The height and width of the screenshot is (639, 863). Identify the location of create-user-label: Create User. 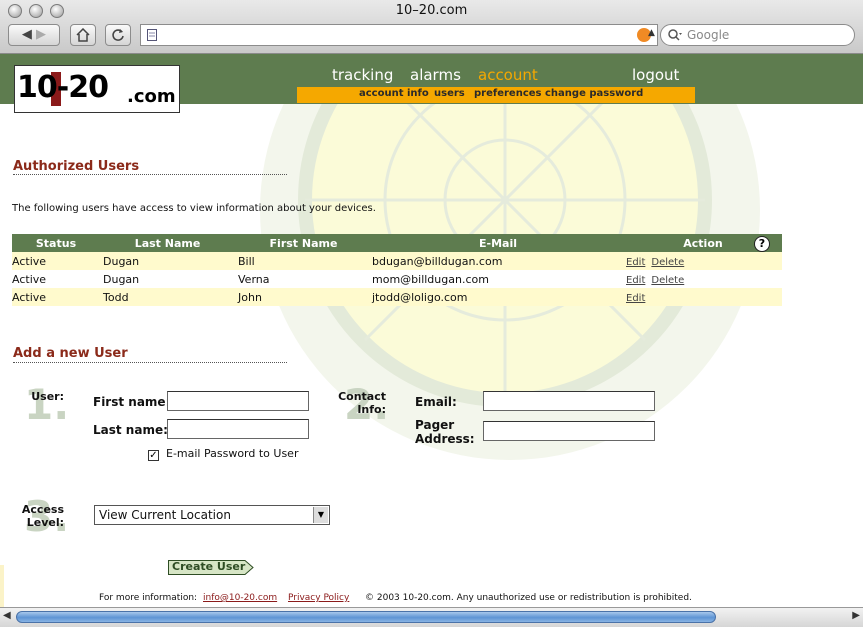
(209, 566).